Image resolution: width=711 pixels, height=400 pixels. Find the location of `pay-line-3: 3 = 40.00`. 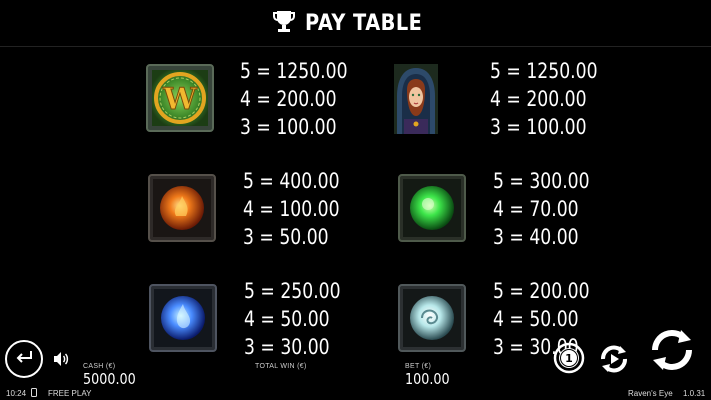

pay-line-3: 3 = 40.00 is located at coordinates (536, 237).